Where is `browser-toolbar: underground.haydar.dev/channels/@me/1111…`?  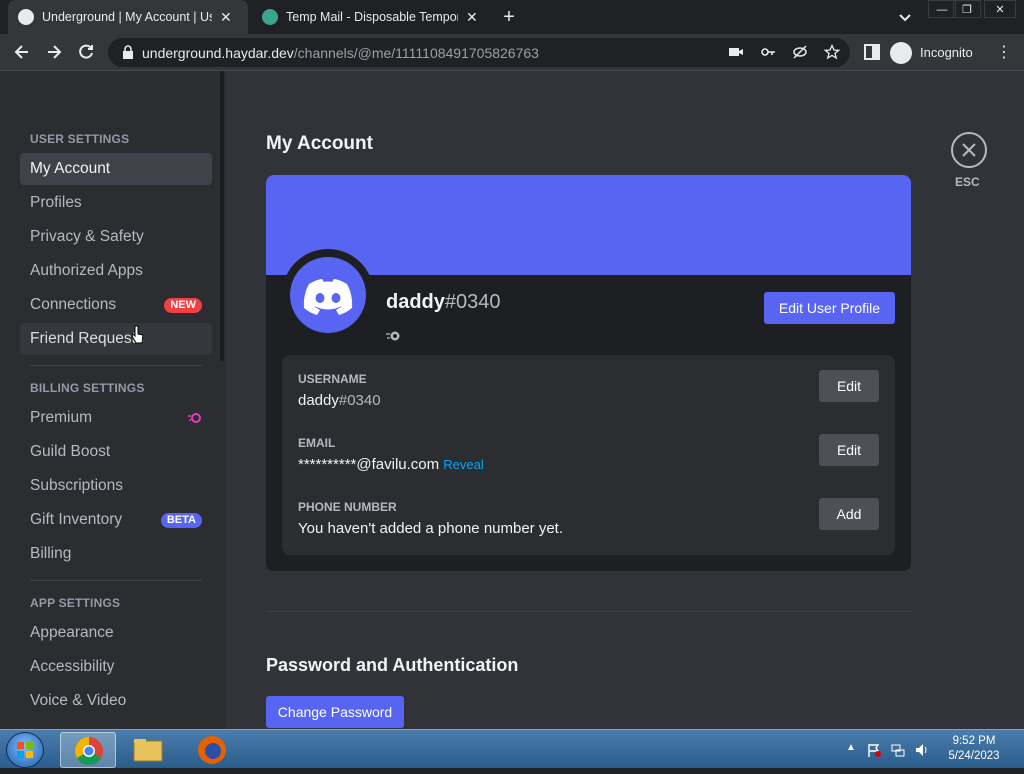
browser-toolbar: underground.haydar.dev/channels/@me/1111… is located at coordinates (512, 52).